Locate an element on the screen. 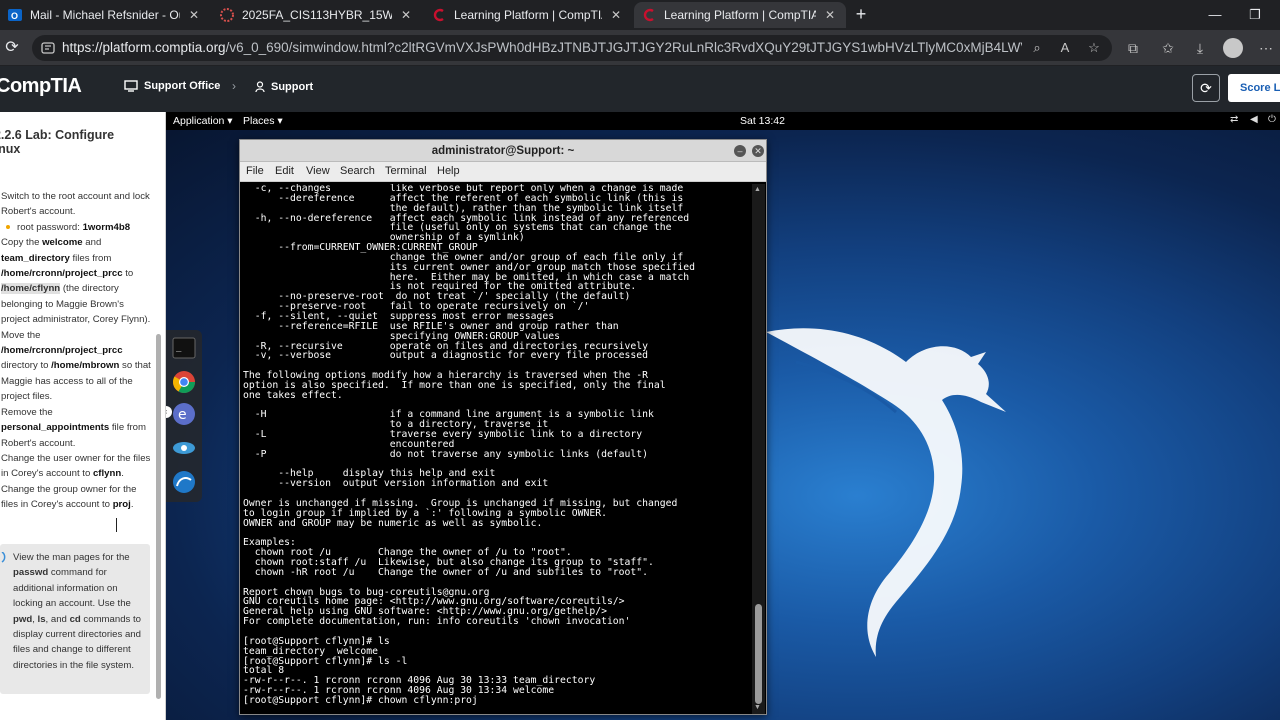  menu-terminal: Terminal is located at coordinates (406, 171).